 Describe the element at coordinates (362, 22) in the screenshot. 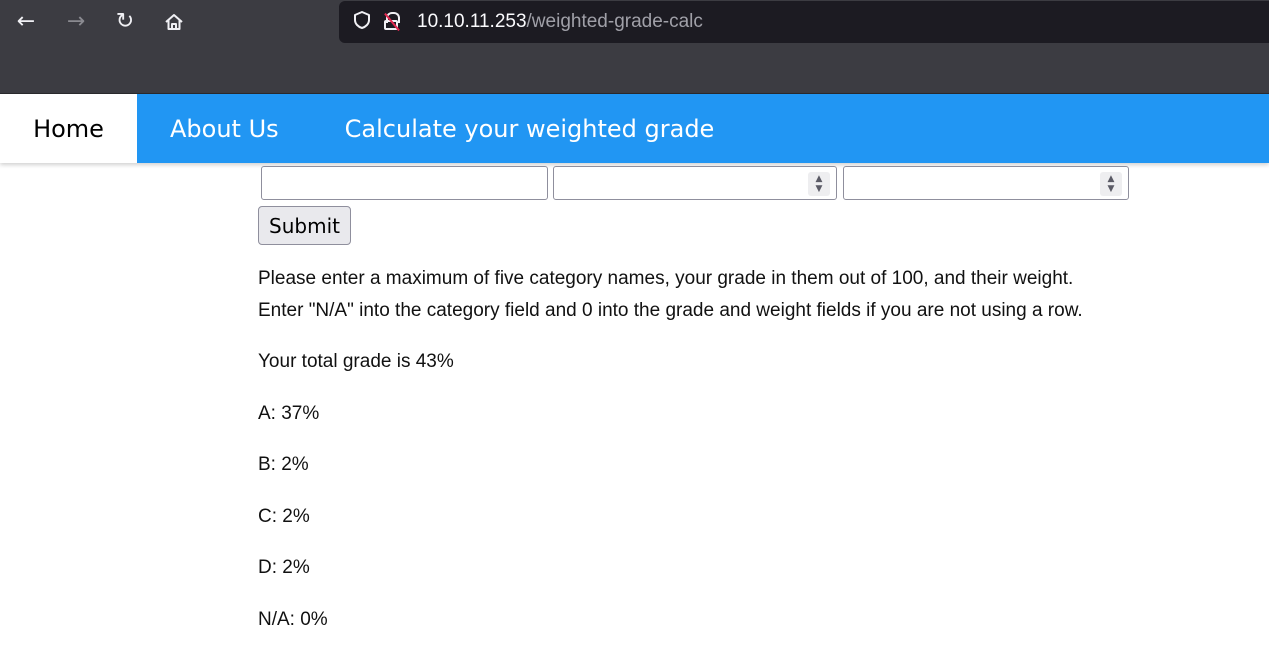

I see `shield-icon` at that location.